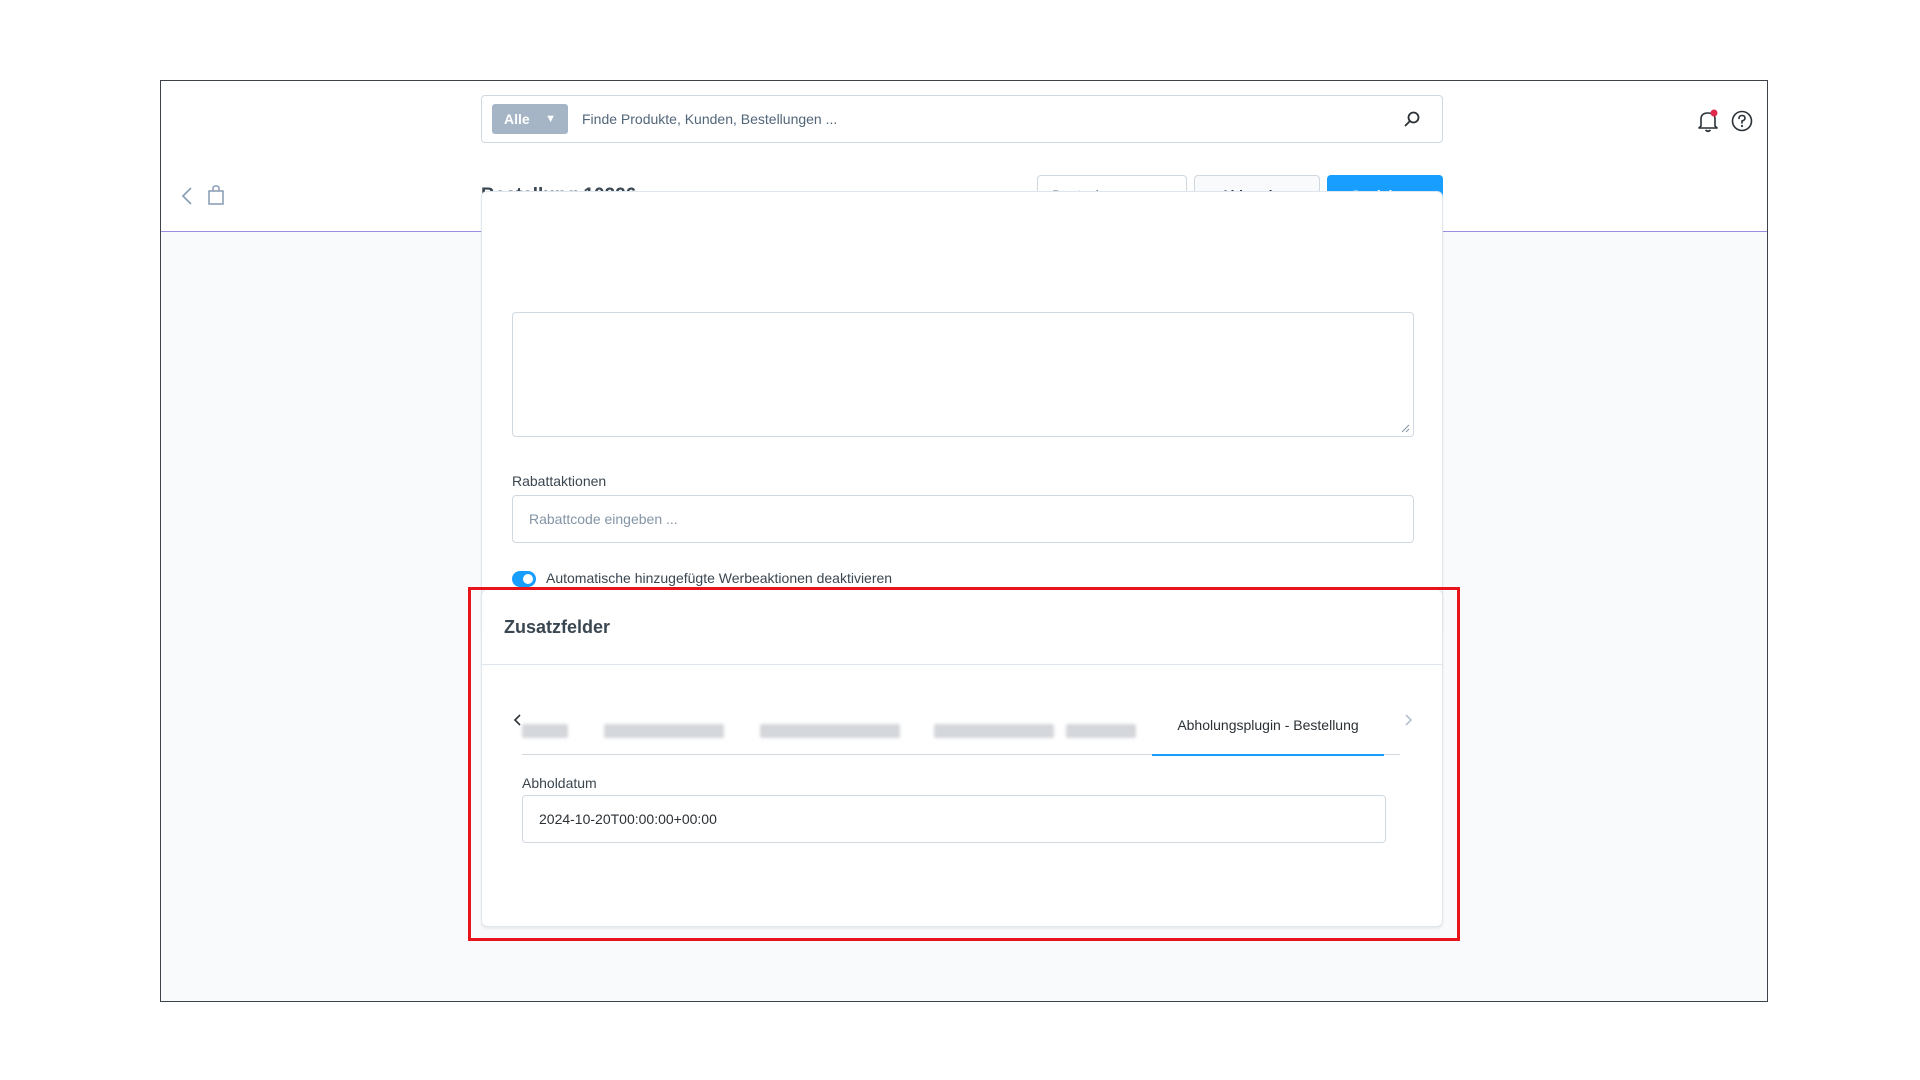  Describe the element at coordinates (1412, 119) in the screenshot. I see `search-icon` at that location.